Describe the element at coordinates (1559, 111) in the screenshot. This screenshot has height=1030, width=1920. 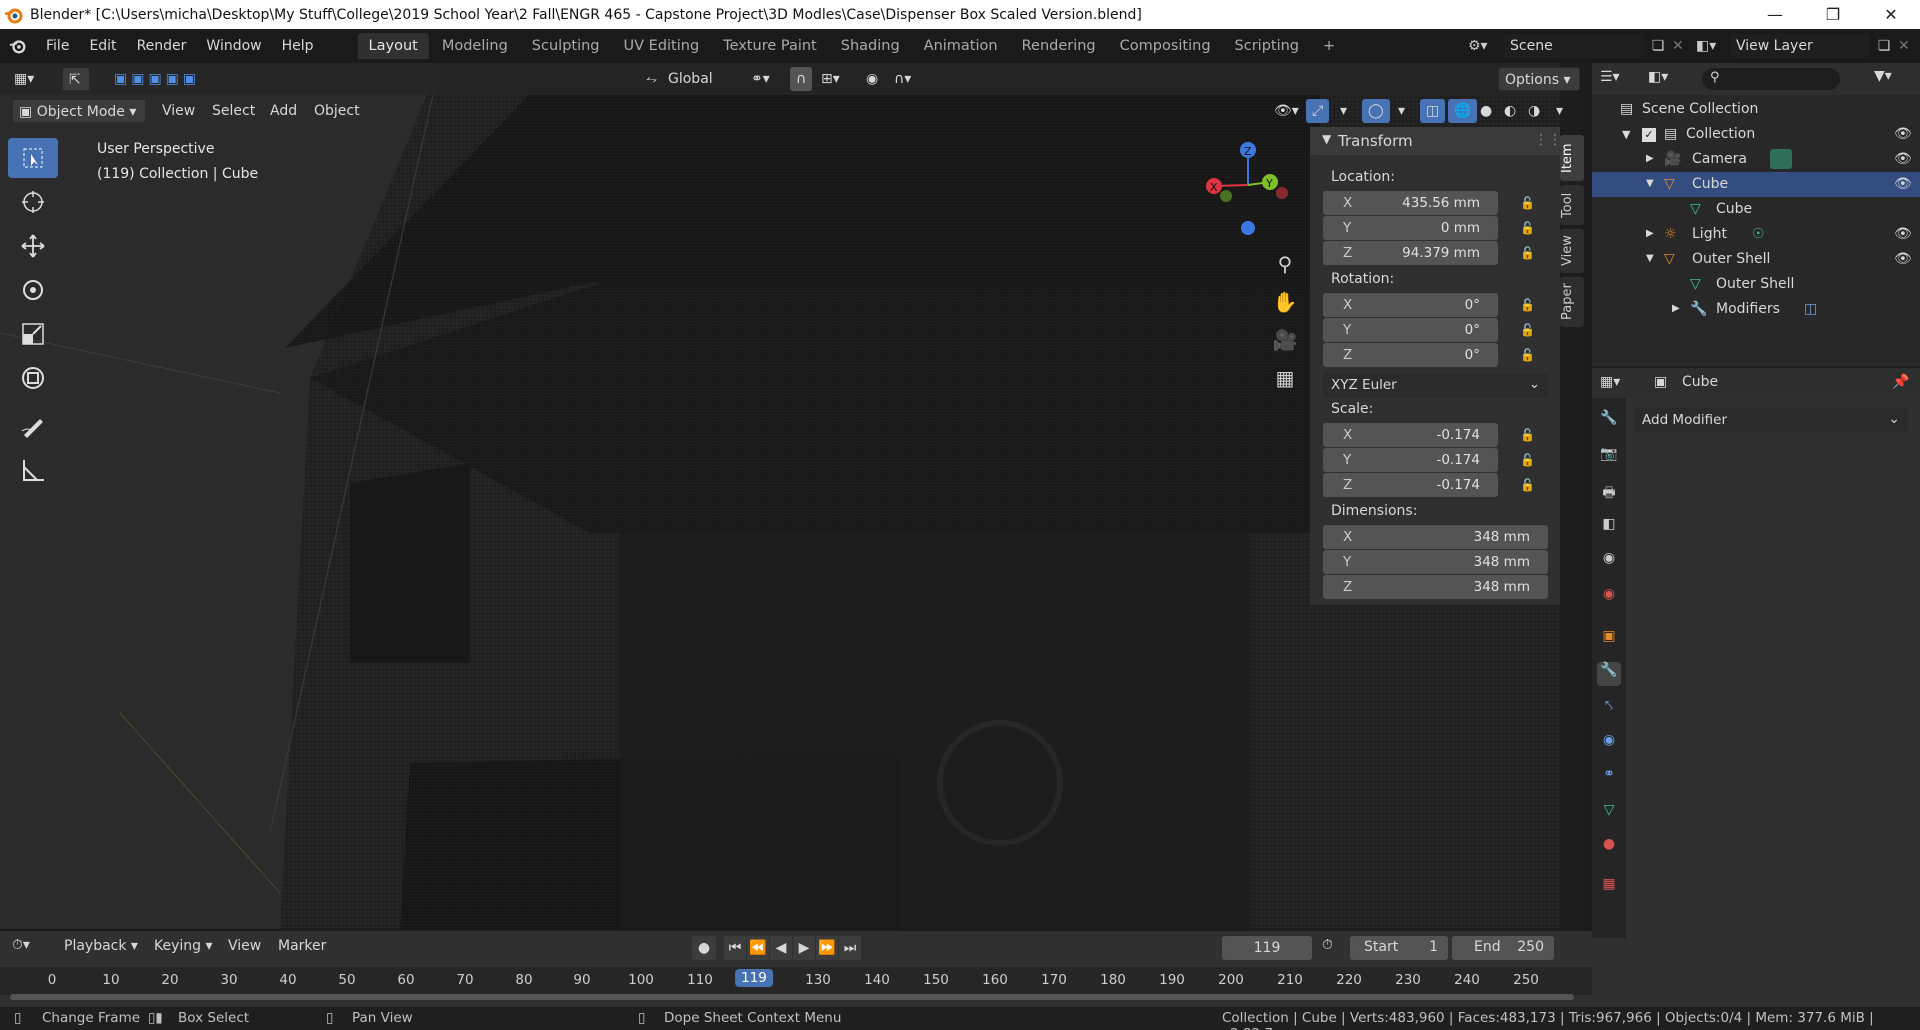
I see `shading-dropdown-icon: ▾` at that location.